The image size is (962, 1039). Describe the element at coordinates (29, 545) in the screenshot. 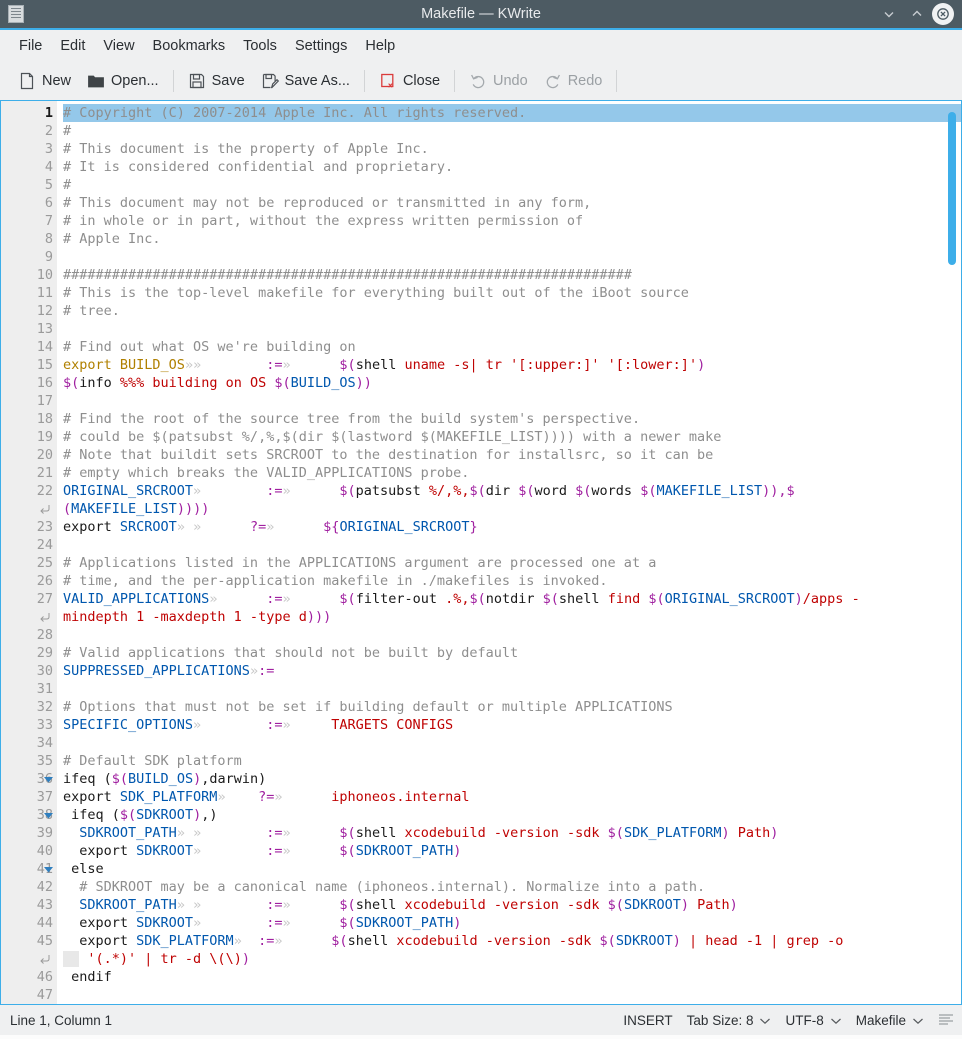

I see `line-number-24: 24` at that location.